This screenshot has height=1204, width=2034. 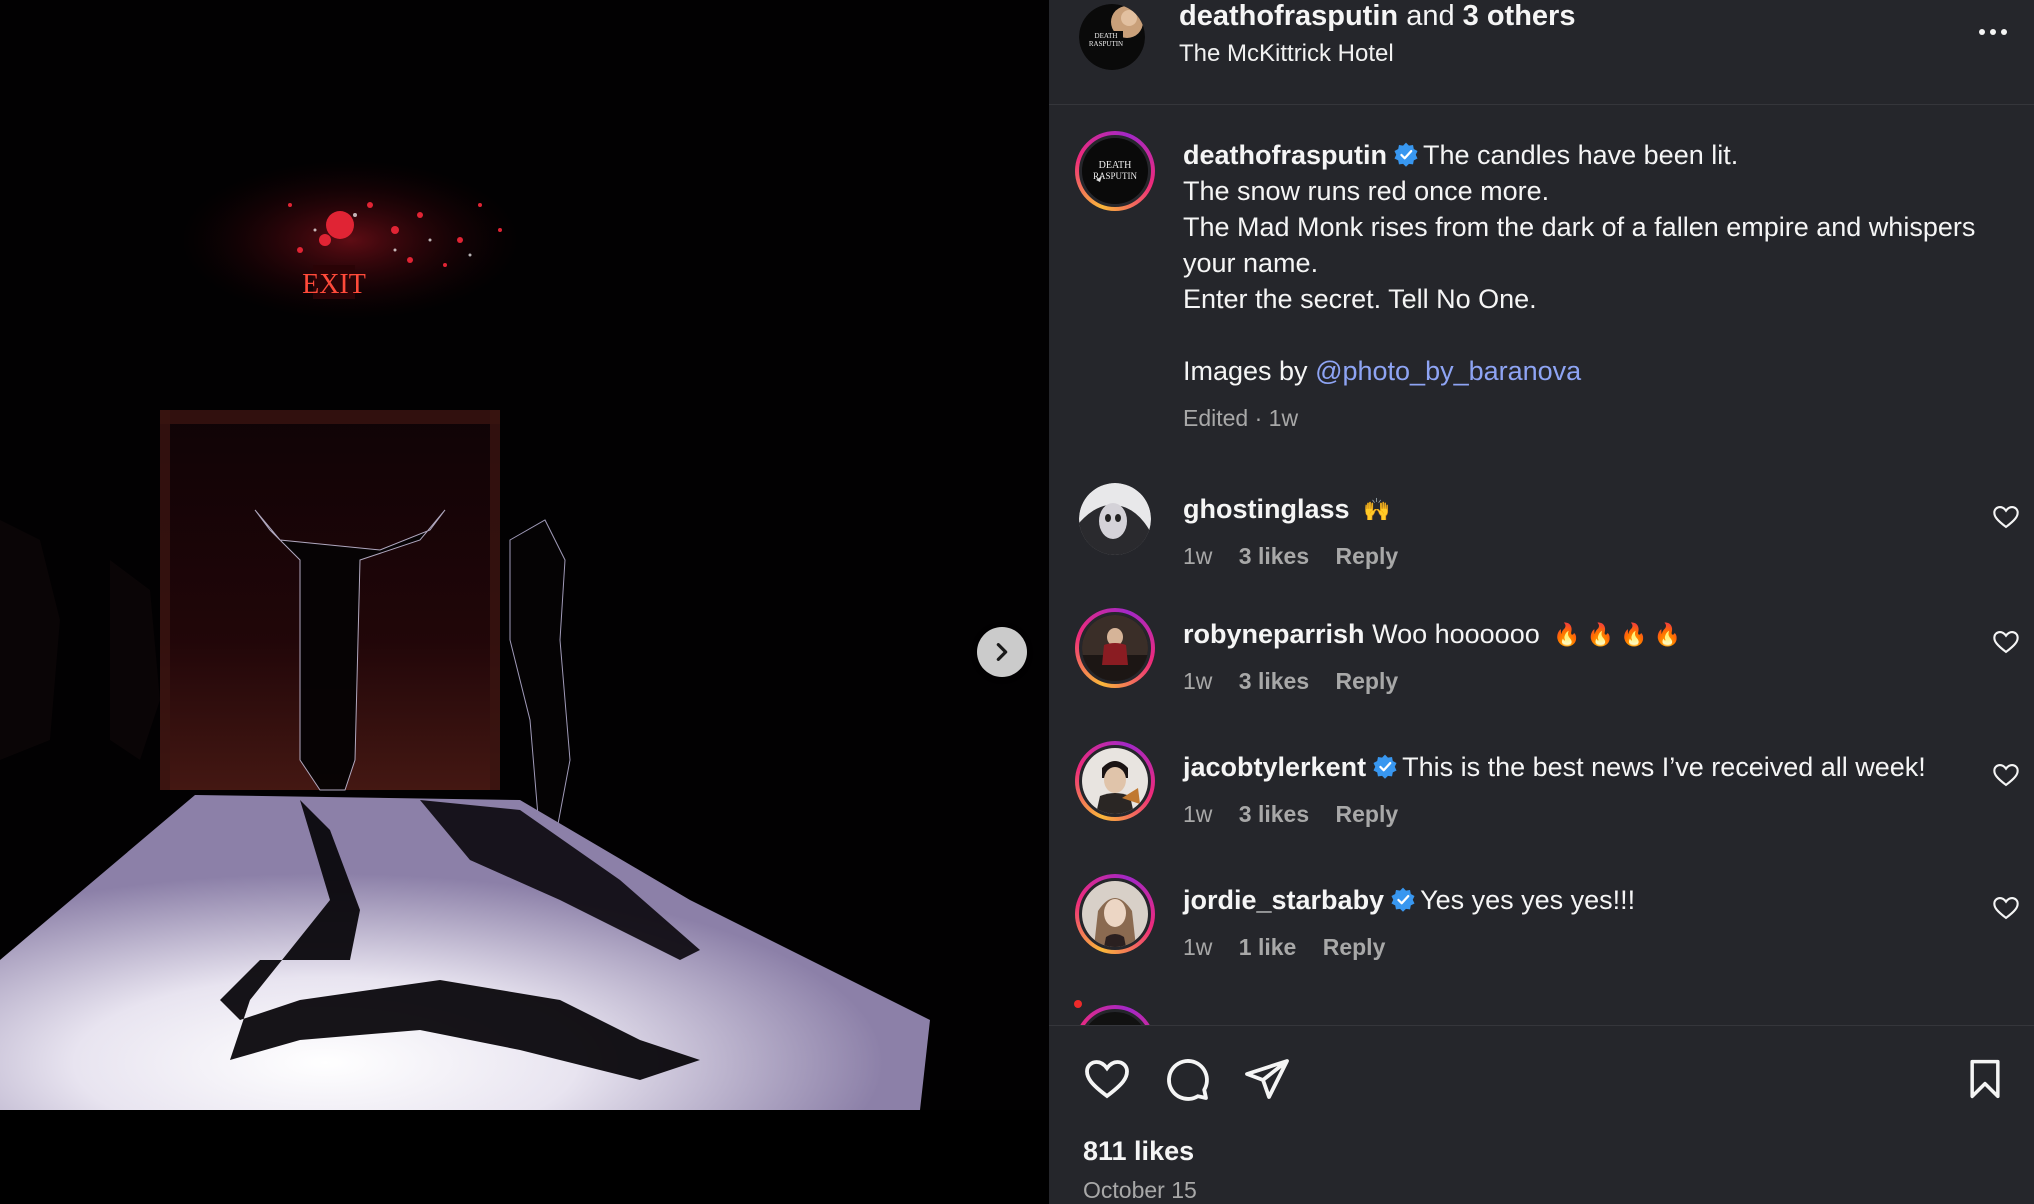 What do you see at coordinates (1106, 44) in the screenshot?
I see `svg-text: RASPUTIN` at bounding box center [1106, 44].